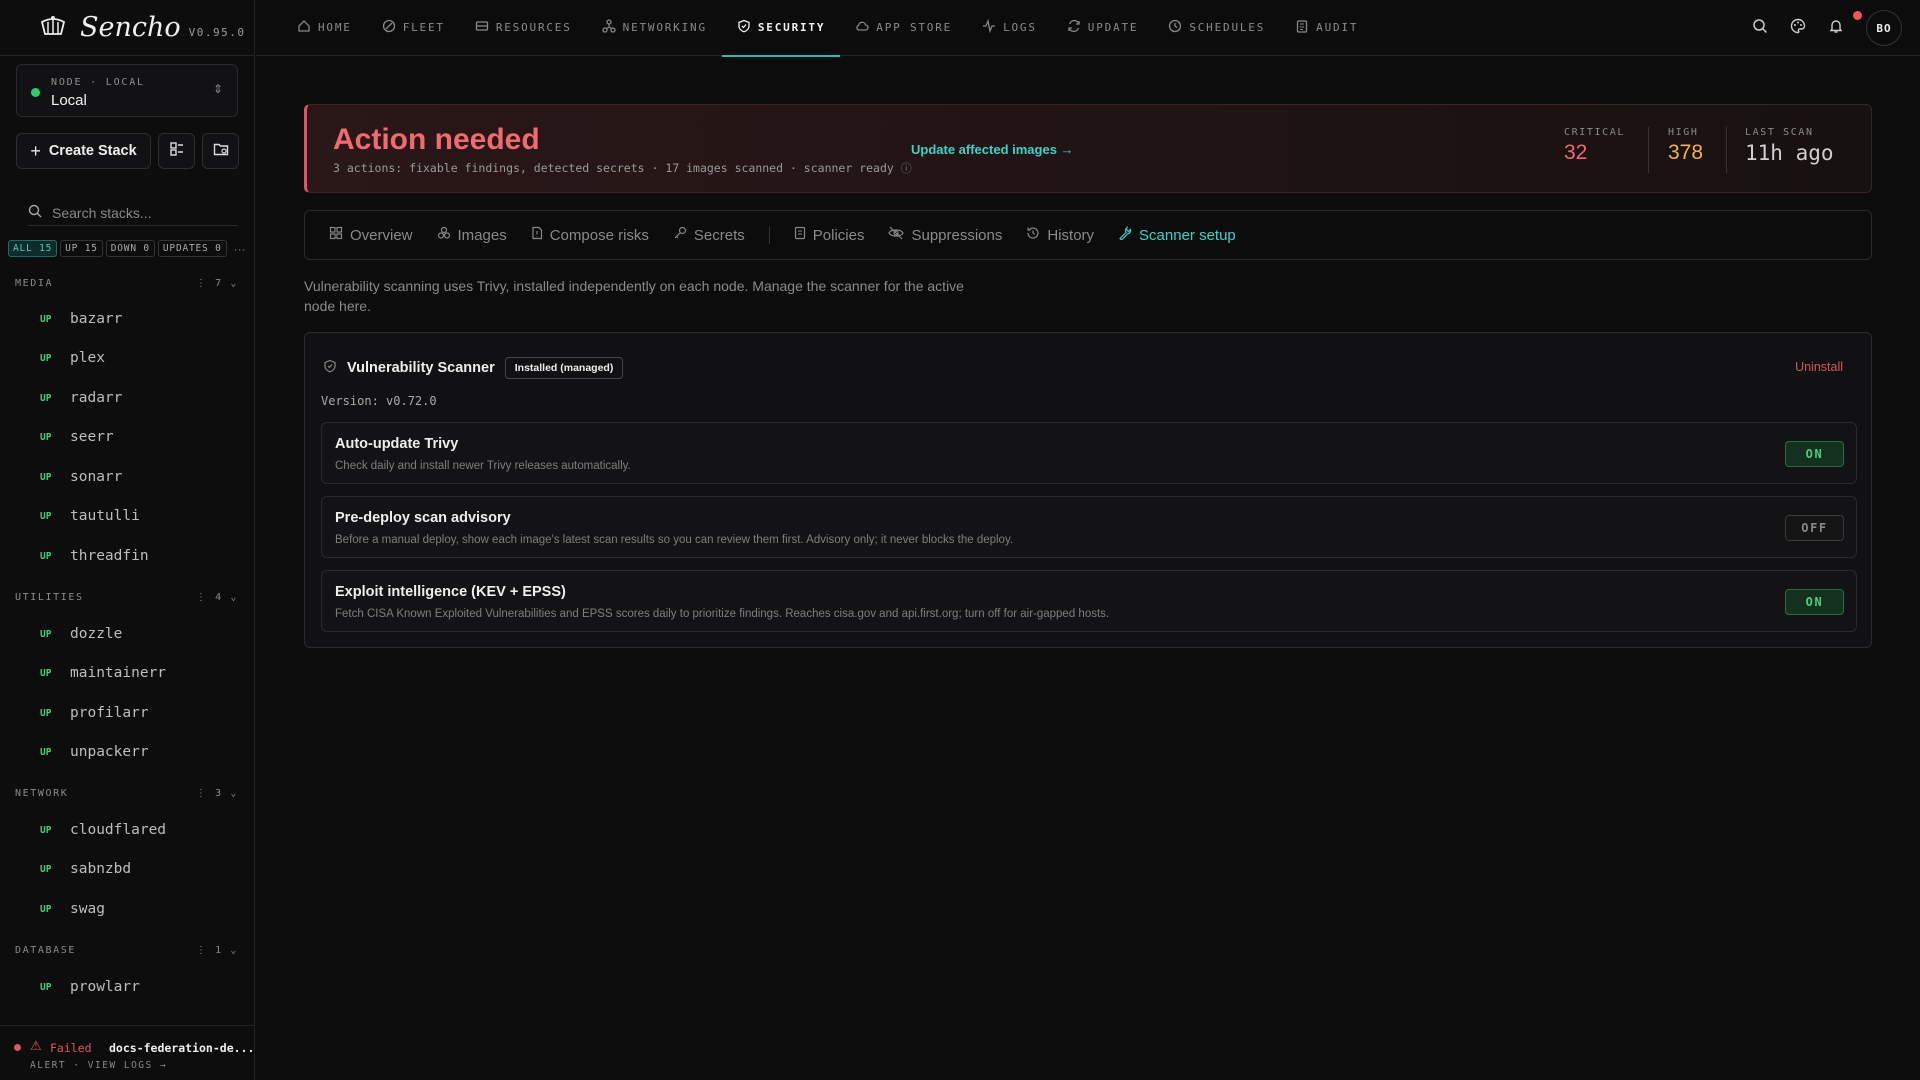 Image resolution: width=1920 pixels, height=1080 pixels. What do you see at coordinates (220, 151) in the screenshot?
I see `folder-button` at bounding box center [220, 151].